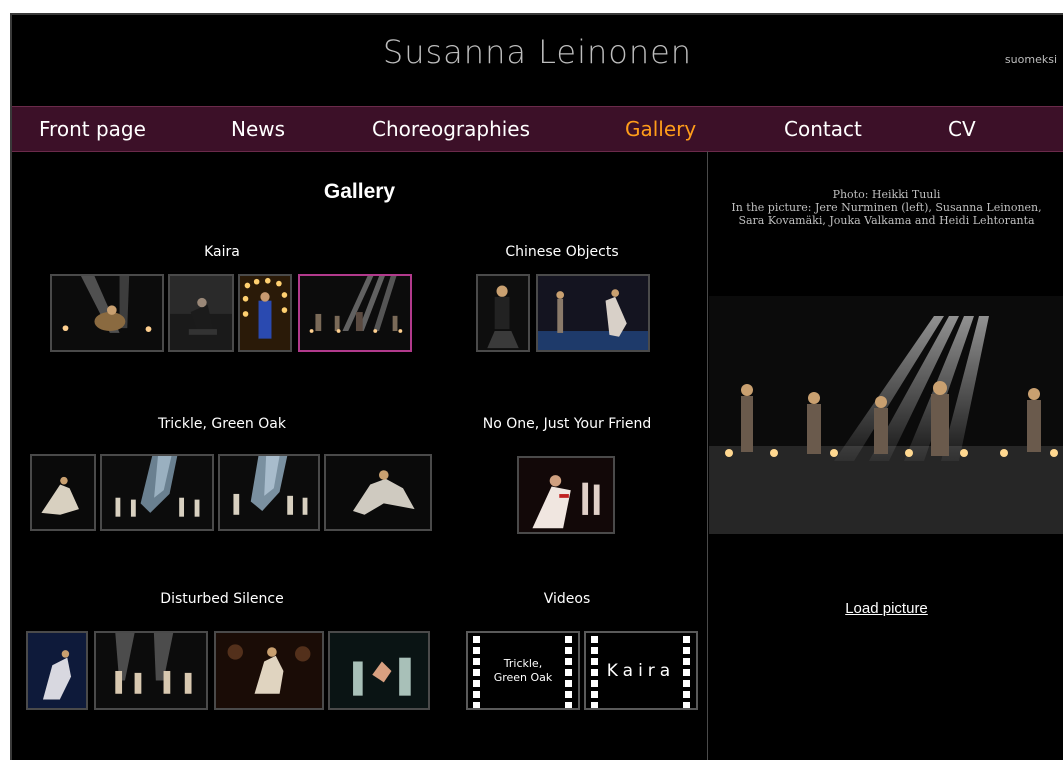 The image size is (1063, 760). What do you see at coordinates (962, 129) in the screenshot?
I see `nav-cv: CV` at bounding box center [962, 129].